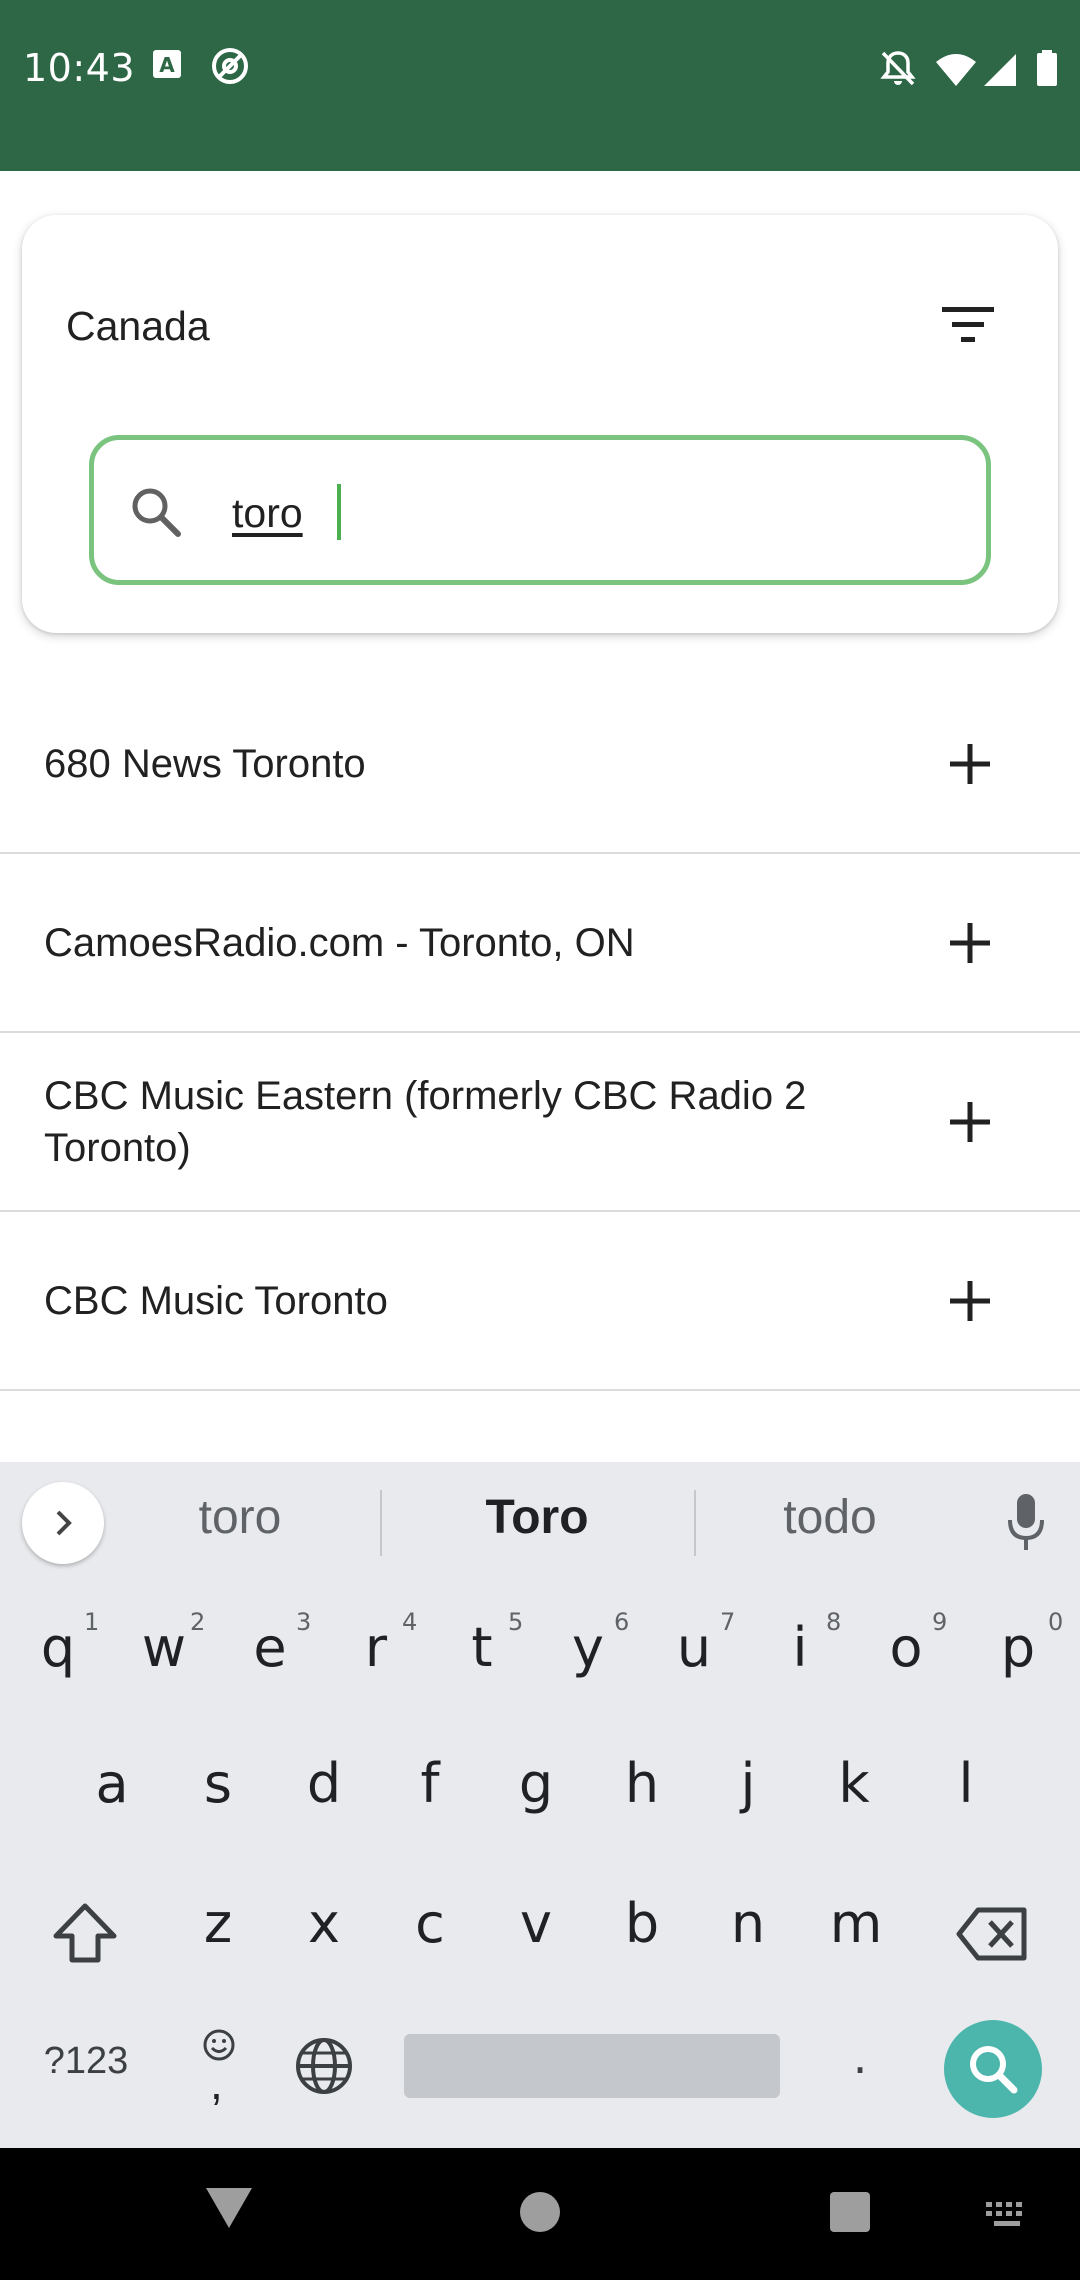 This screenshot has width=1080, height=2280. I want to click on key-e: e3, so click(270, 1643).